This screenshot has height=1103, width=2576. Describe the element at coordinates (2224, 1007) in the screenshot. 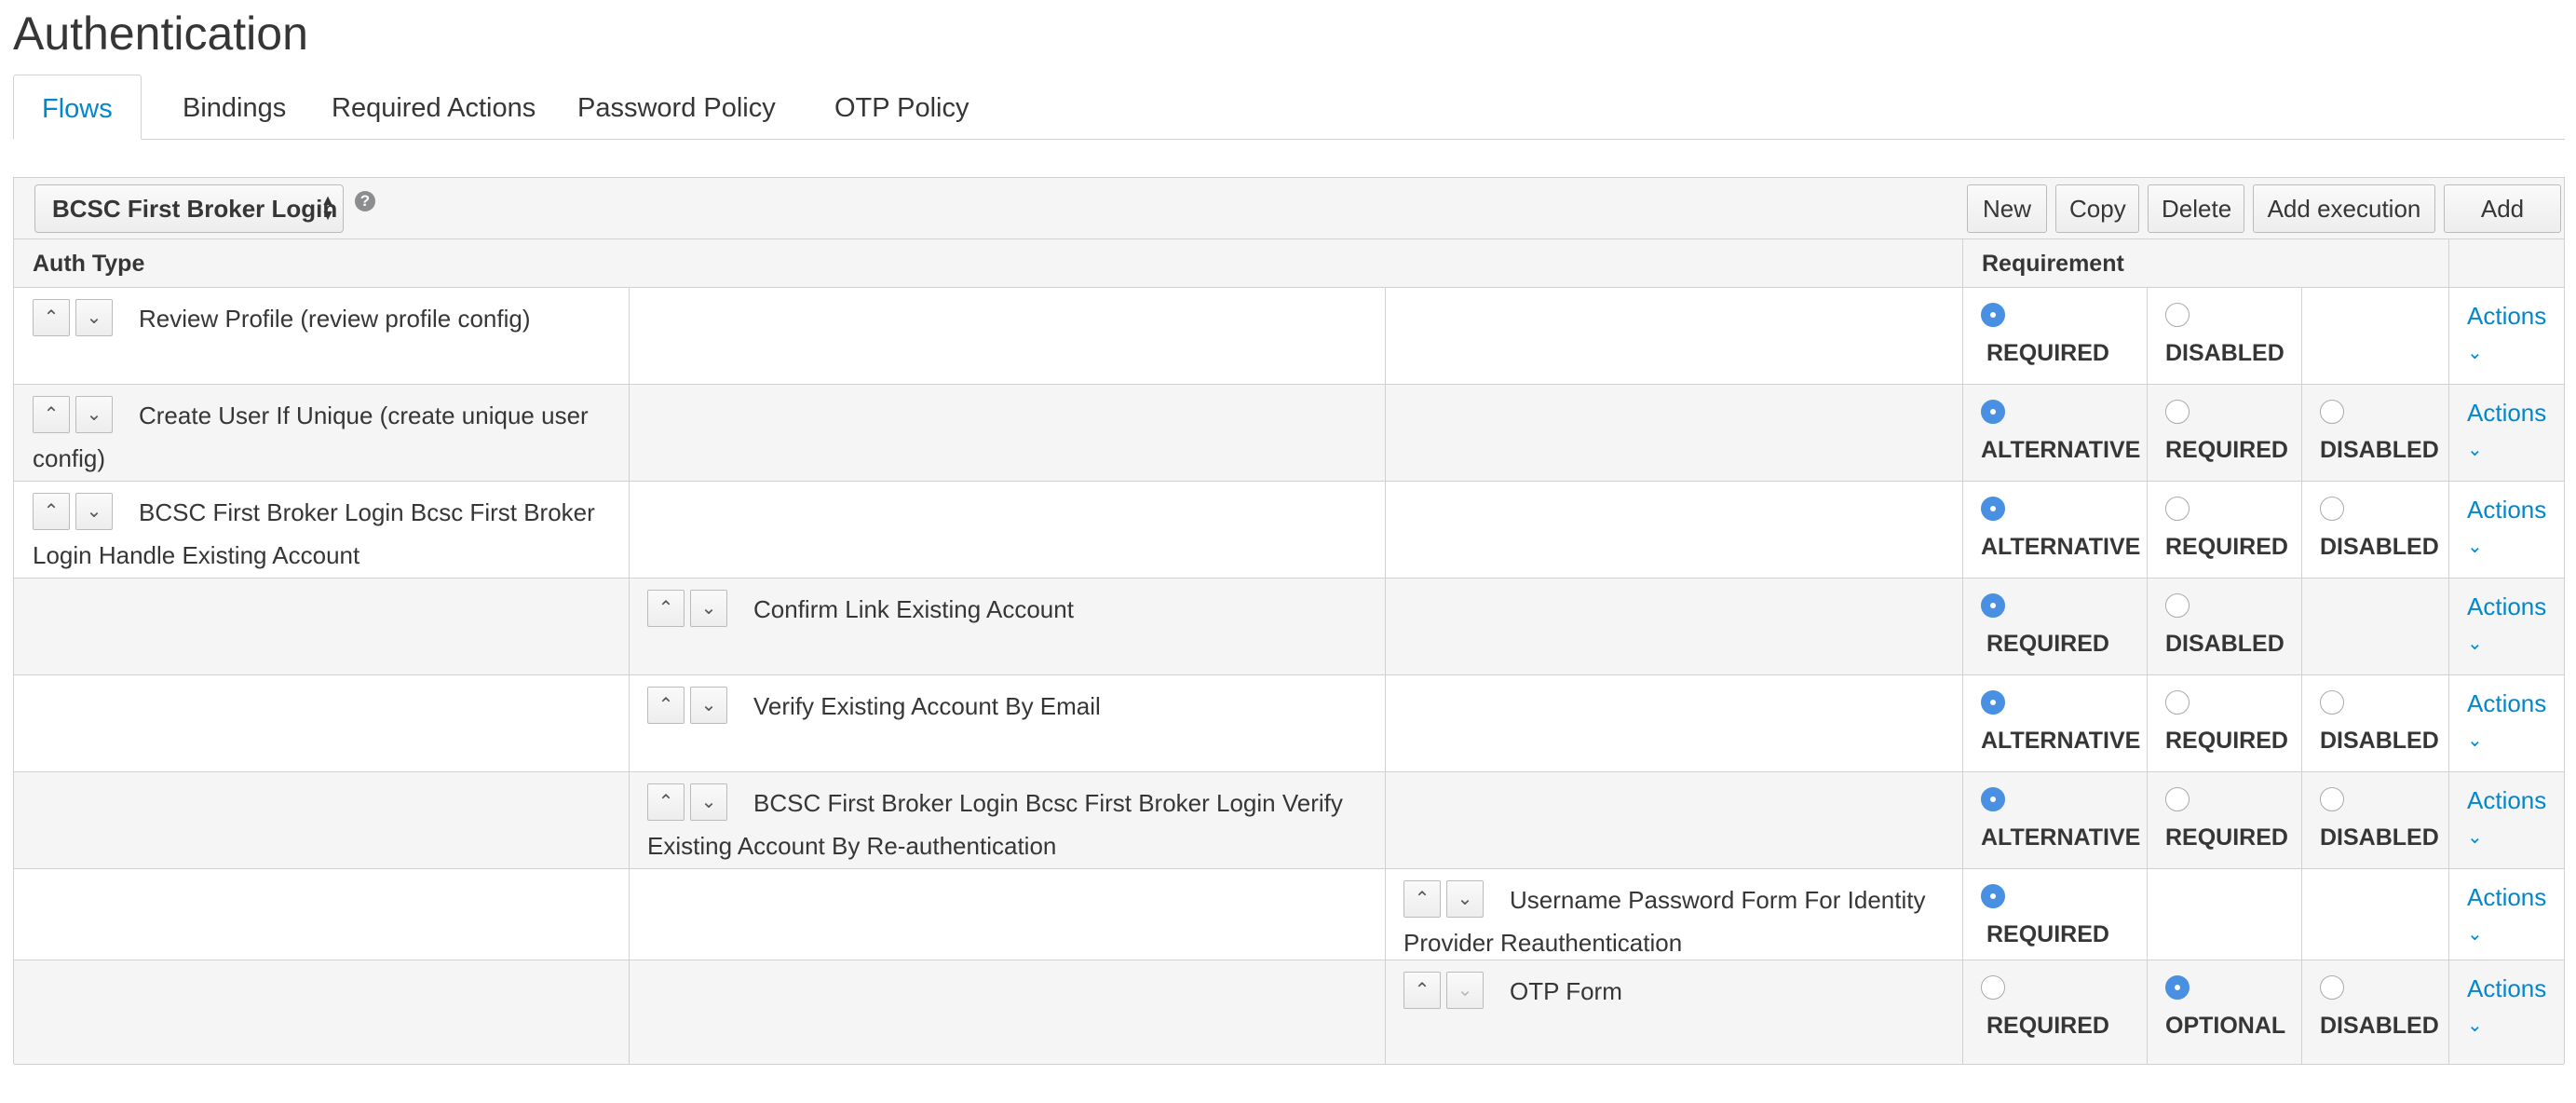

I see `requirement-option: OPTIONAL` at that location.